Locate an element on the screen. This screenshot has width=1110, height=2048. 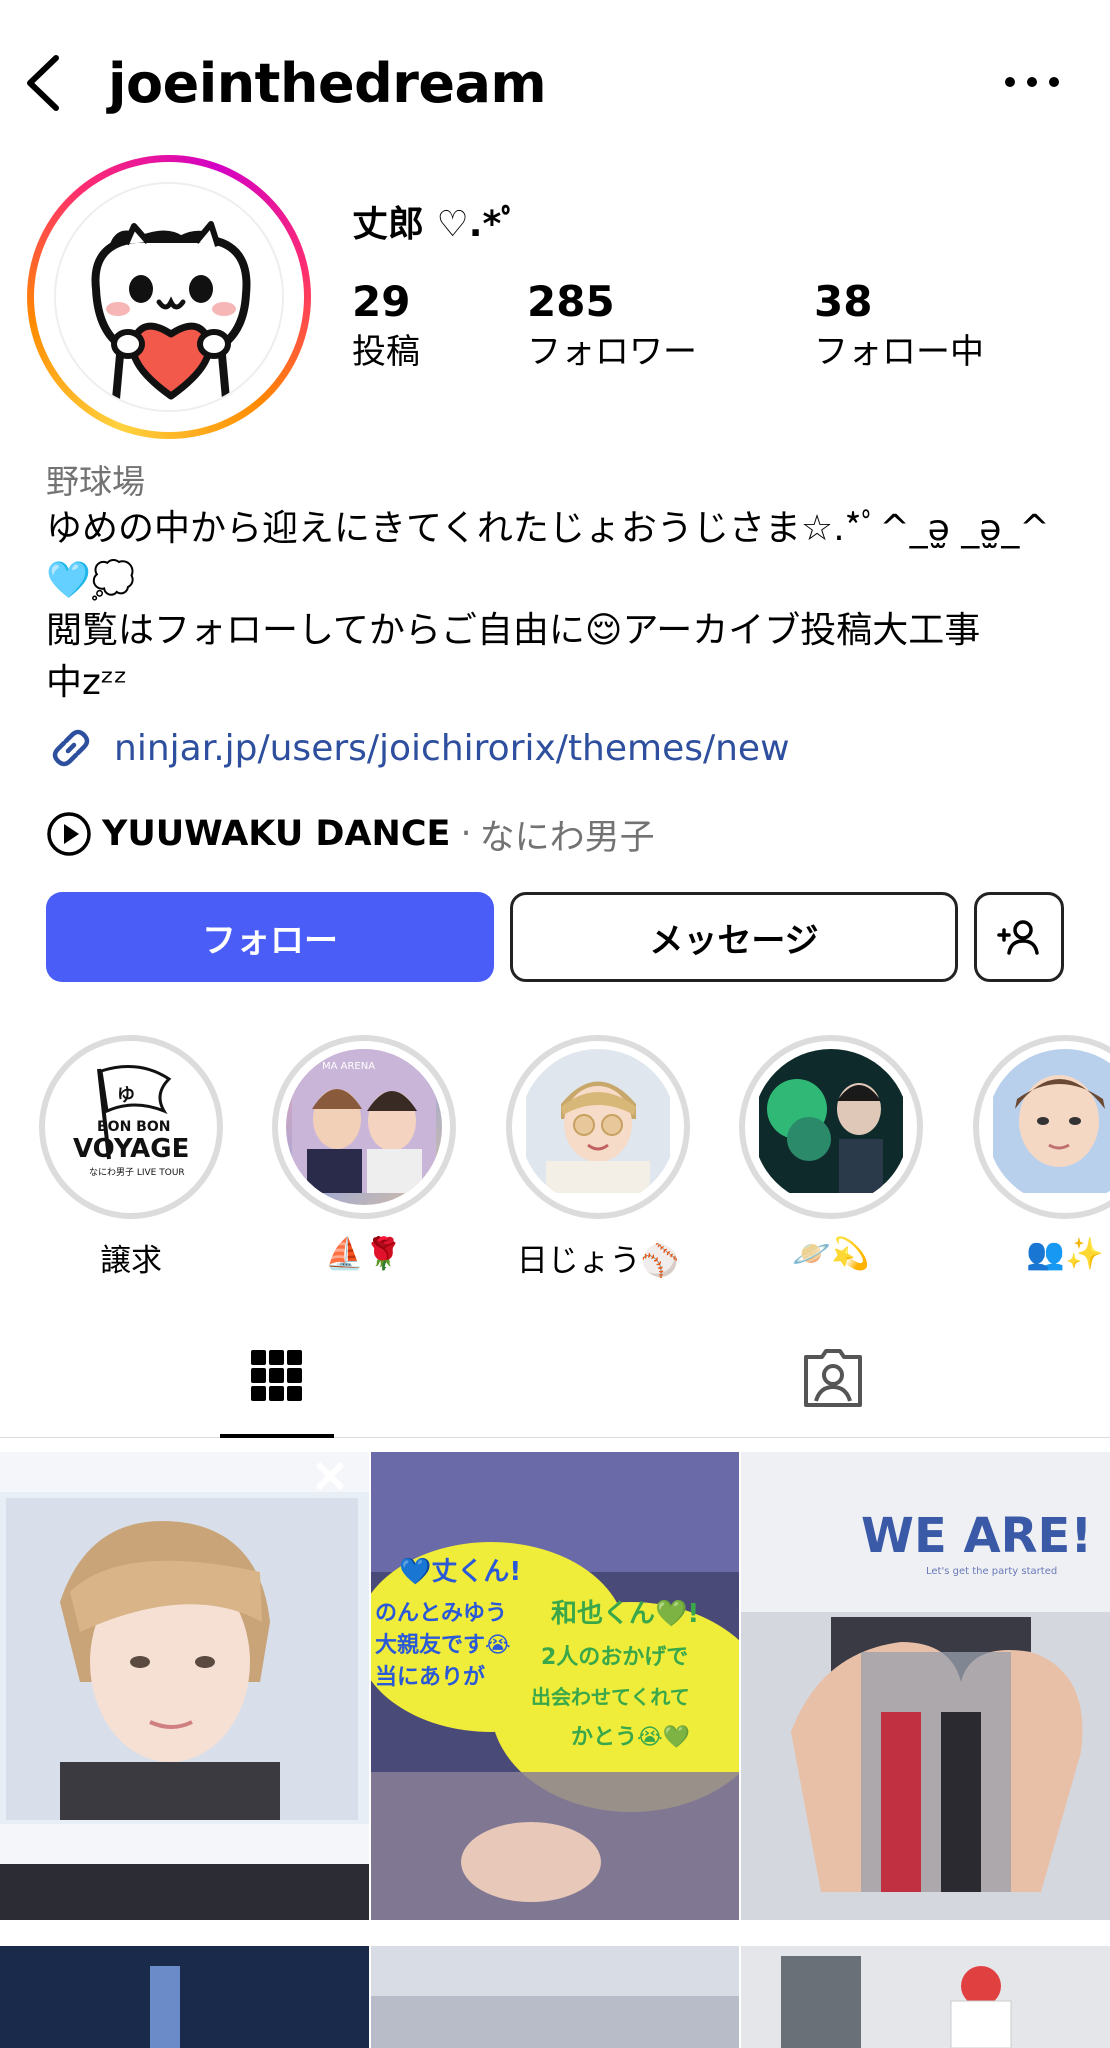
highlight-text: MA ARENA is located at coordinates (348, 1066).